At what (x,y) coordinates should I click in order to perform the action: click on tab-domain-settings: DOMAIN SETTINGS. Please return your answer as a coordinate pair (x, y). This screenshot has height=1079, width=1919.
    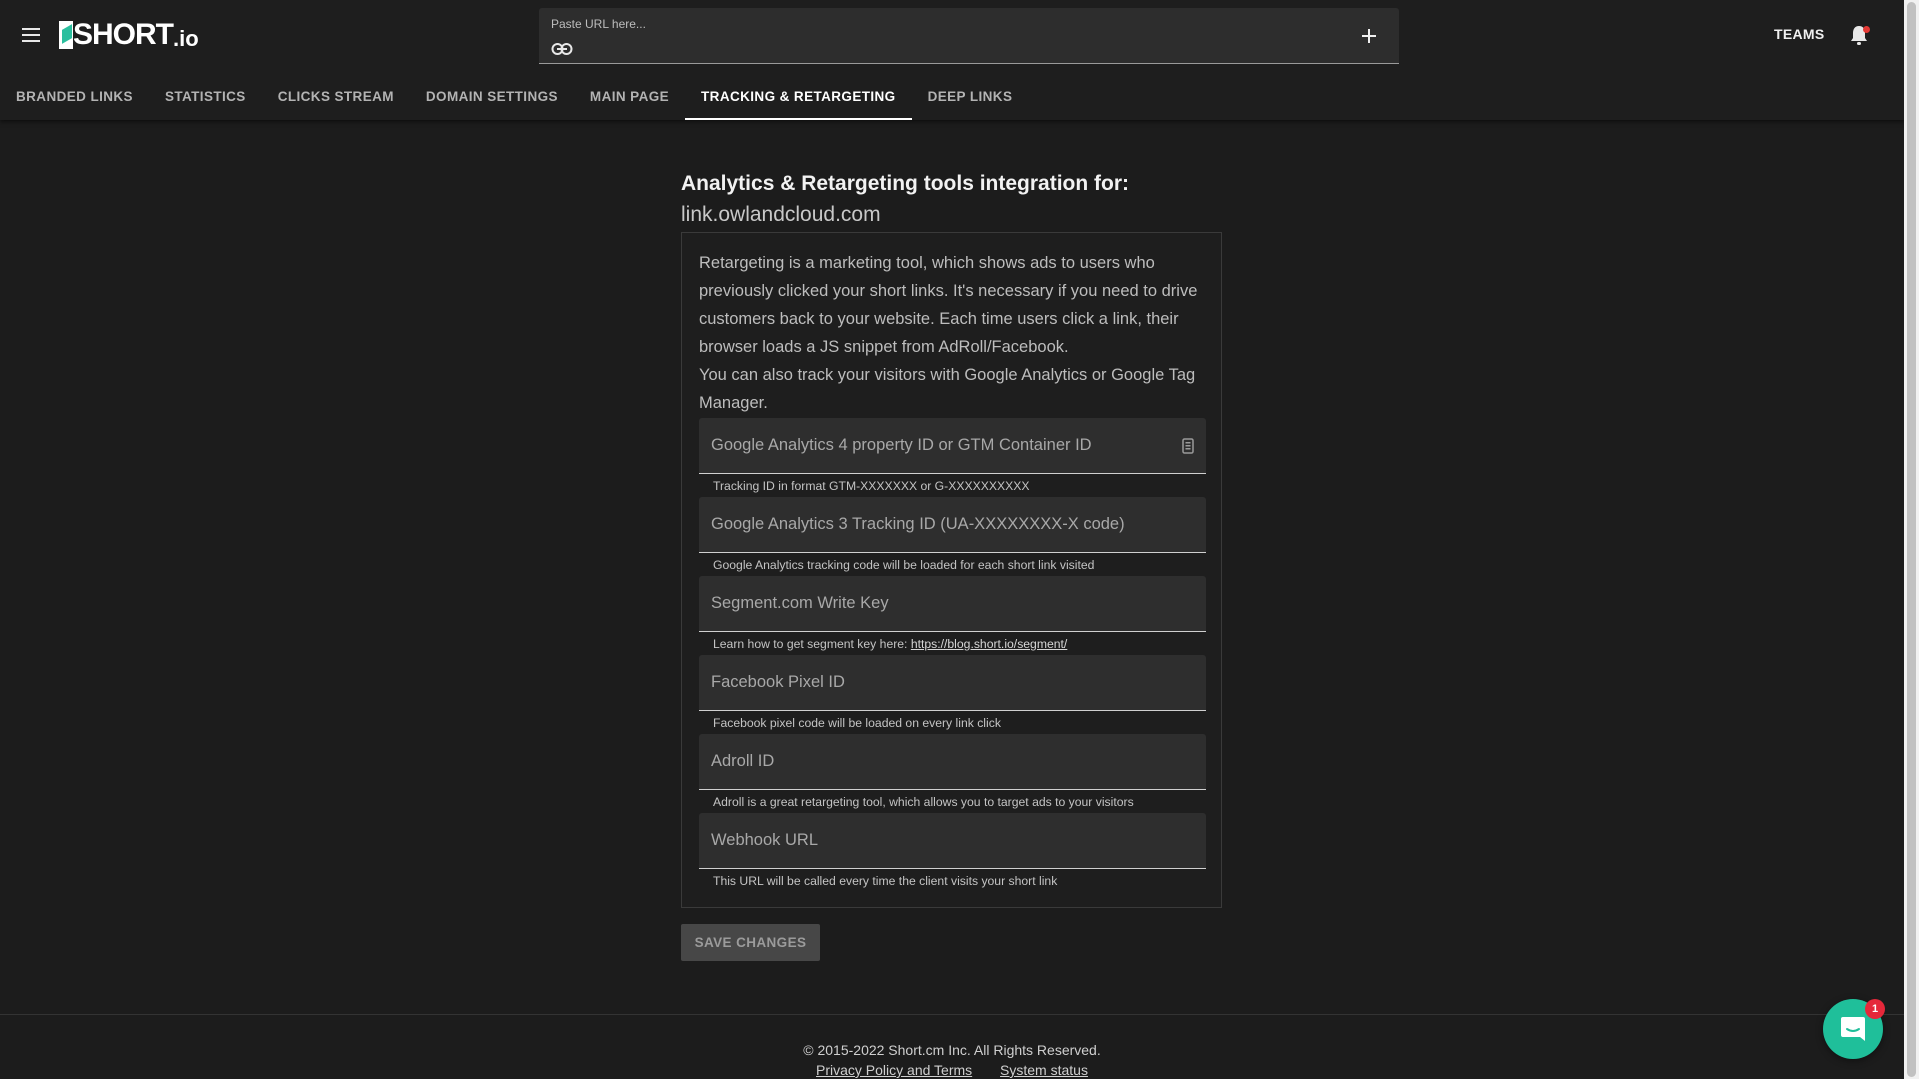
    Looking at the image, I should click on (492, 96).